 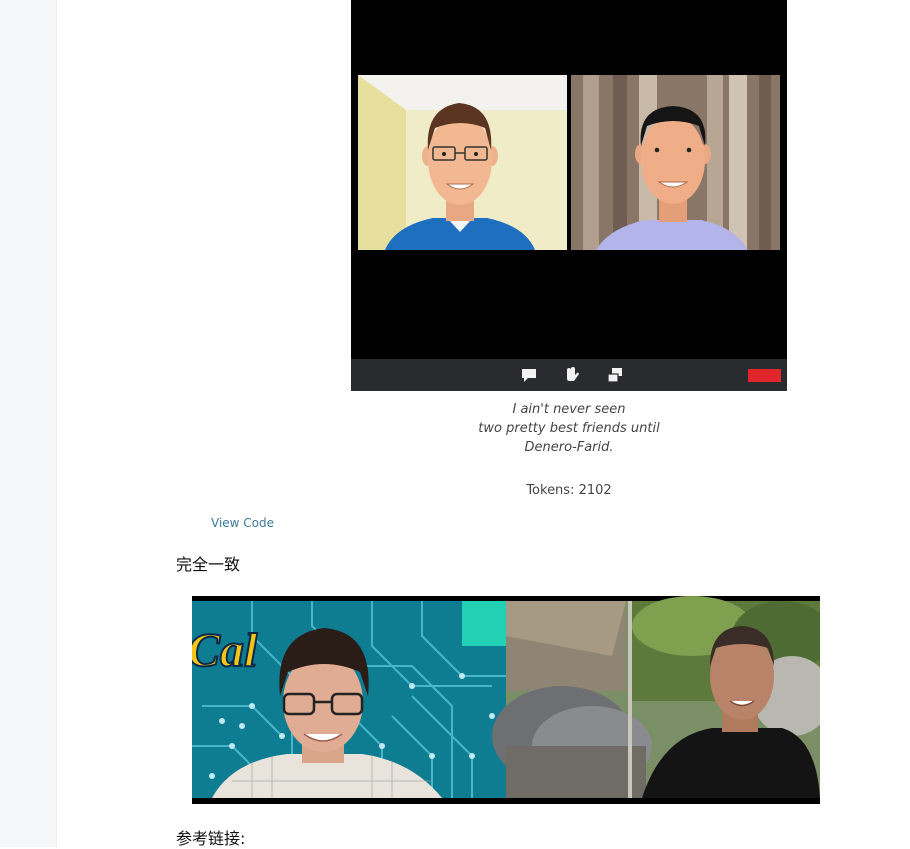 What do you see at coordinates (764, 375) in the screenshot?
I see `end-call-button` at bounding box center [764, 375].